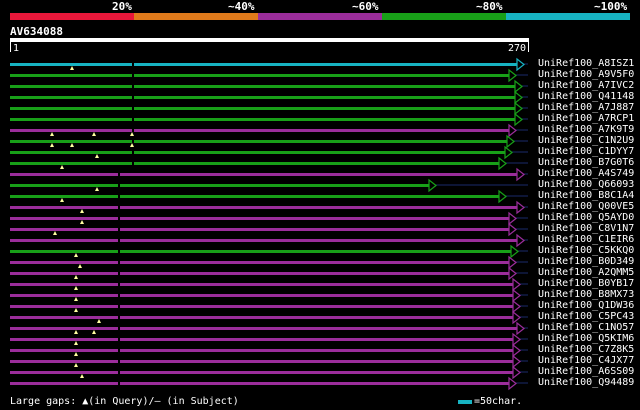 Image resolution: width=640 pixels, height=410 pixels. What do you see at coordinates (586, 173) in the screenshot?
I see `hit-label: UniRef100_A4S749` at bounding box center [586, 173].